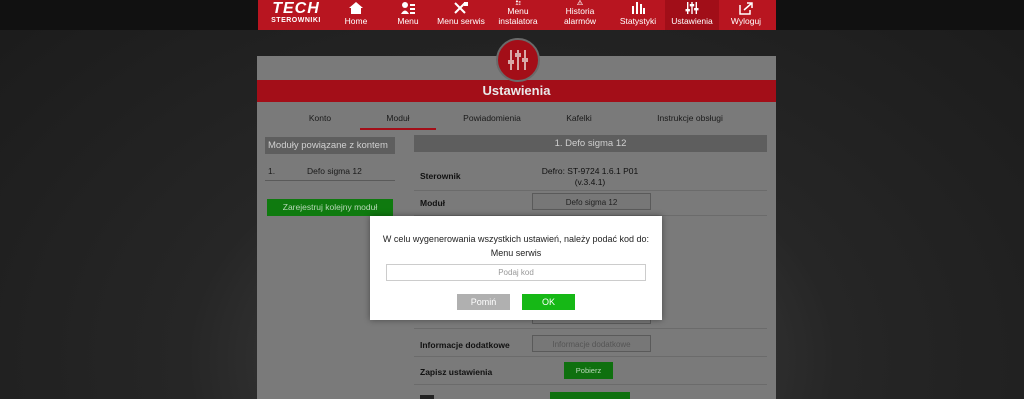 The image size is (1024, 399). I want to click on nav-label: Menu, so click(408, 21).